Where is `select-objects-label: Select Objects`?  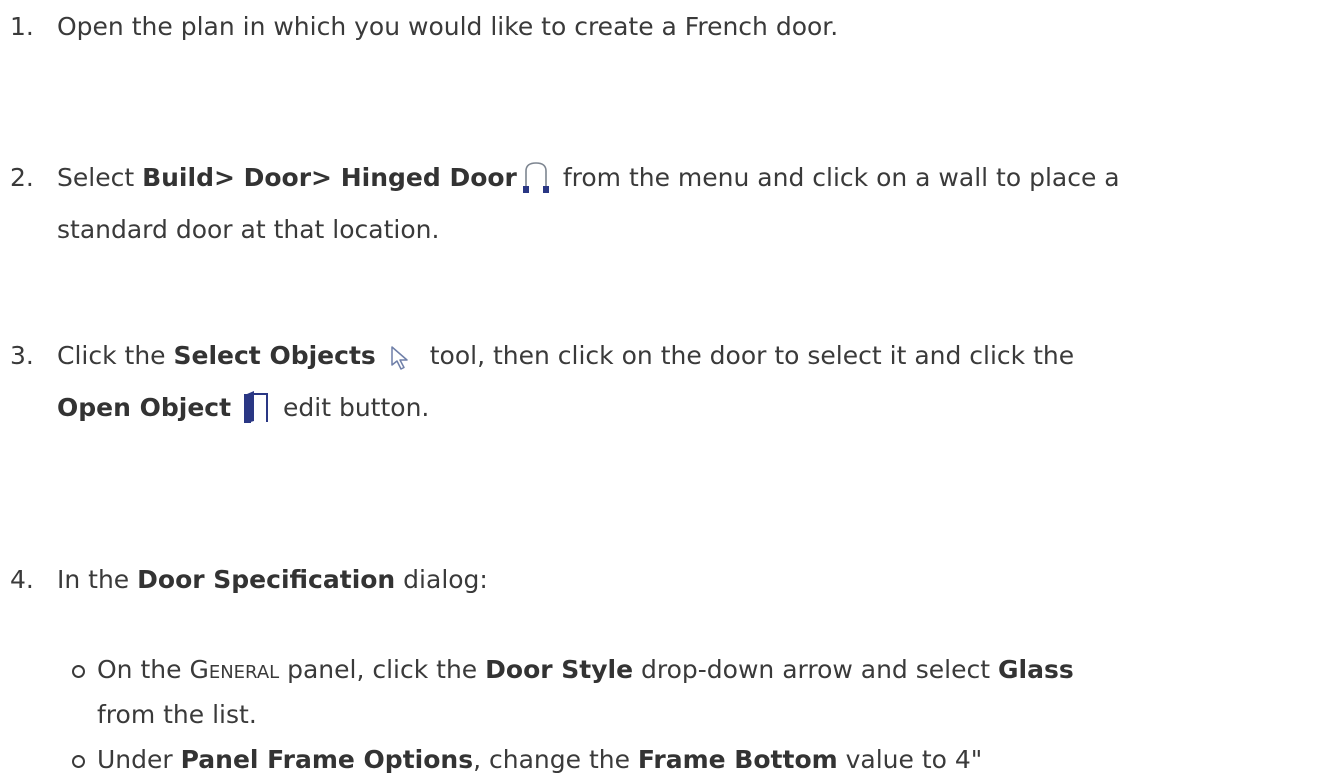 select-objects-label: Select Objects is located at coordinates (274, 355).